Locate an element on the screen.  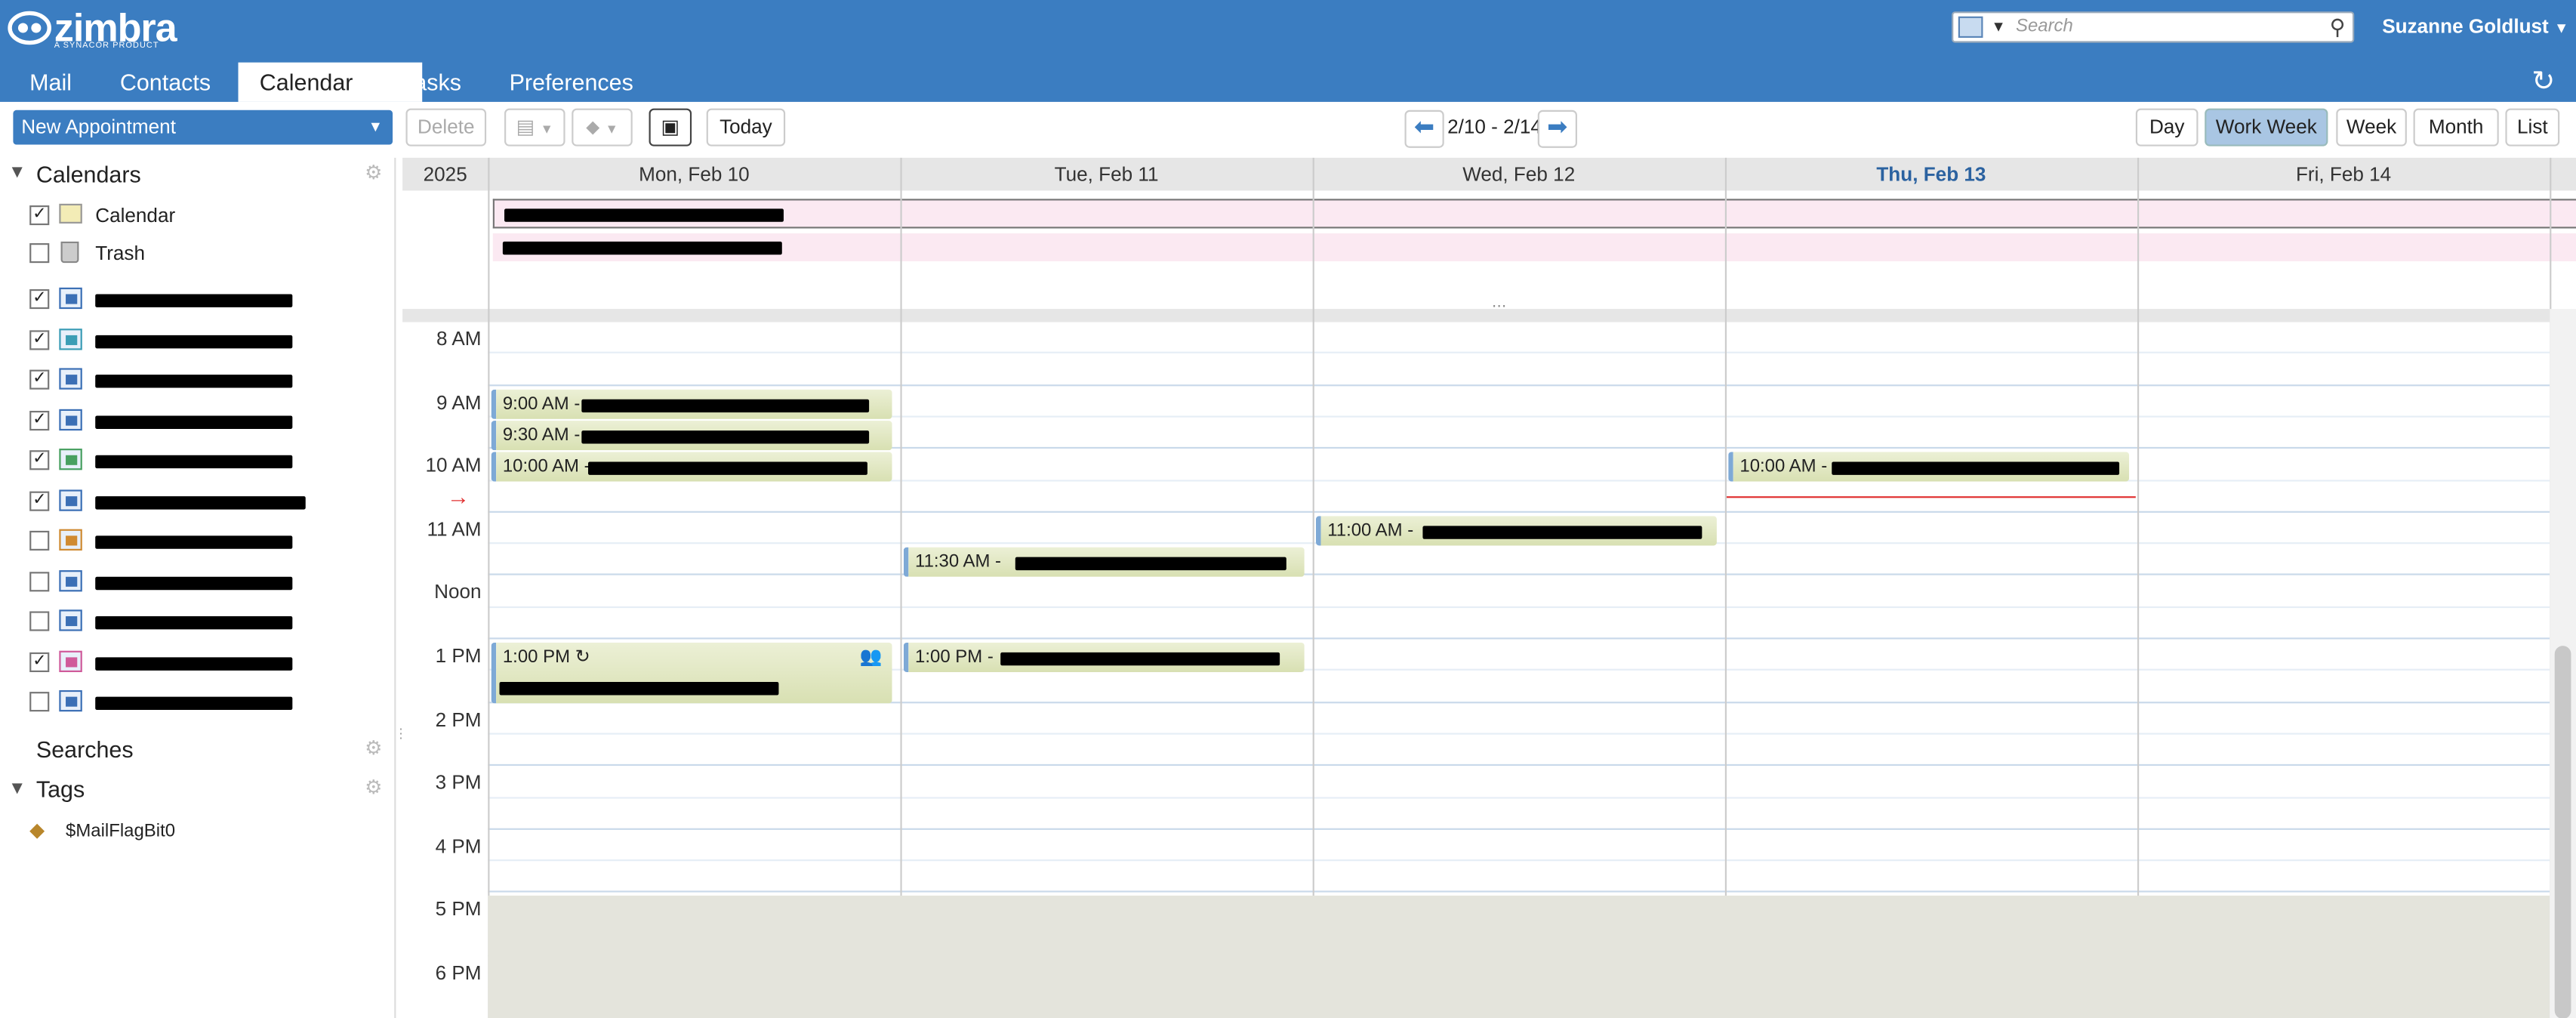
tags-gear-icon: ⚙ is located at coordinates (373, 787).